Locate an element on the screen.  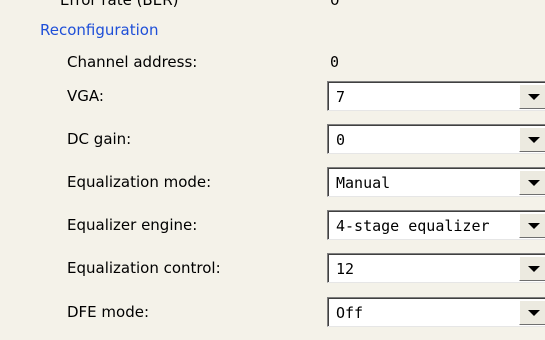
vga-row: VGA: 7 is located at coordinates (272, 96).